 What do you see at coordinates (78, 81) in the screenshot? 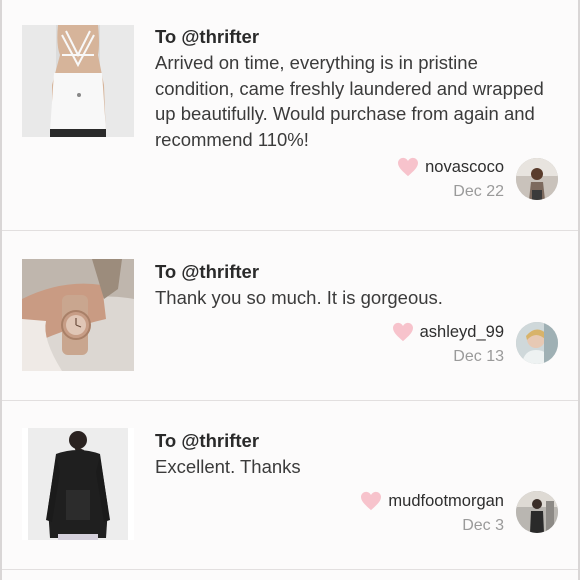
I see `product-thumbnail-tank-top` at bounding box center [78, 81].